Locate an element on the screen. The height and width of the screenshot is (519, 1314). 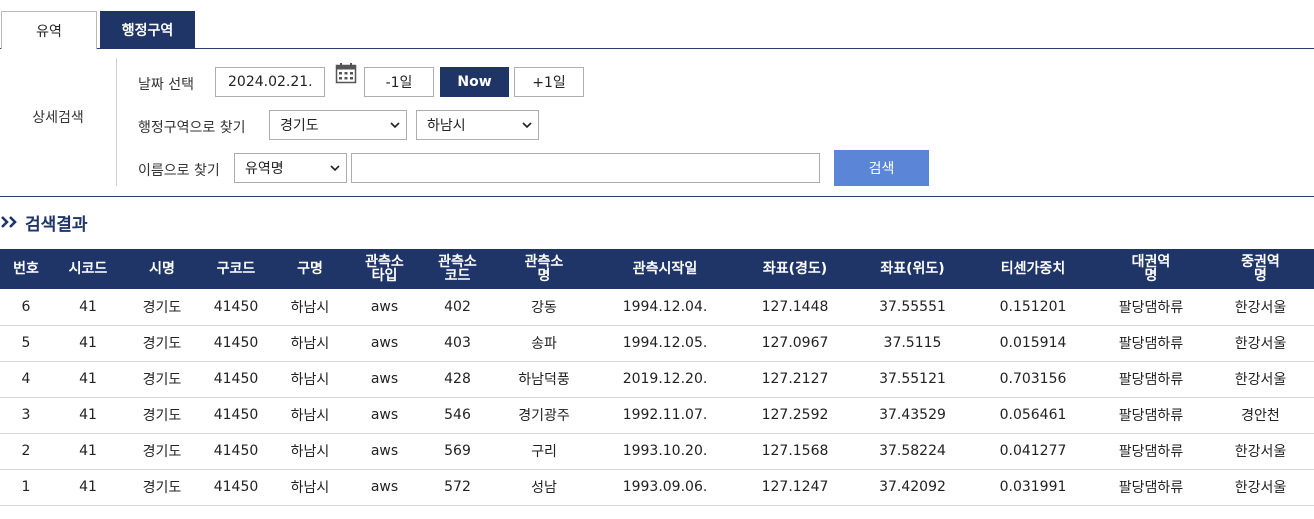
column-header: 구코드 is located at coordinates (236, 269).